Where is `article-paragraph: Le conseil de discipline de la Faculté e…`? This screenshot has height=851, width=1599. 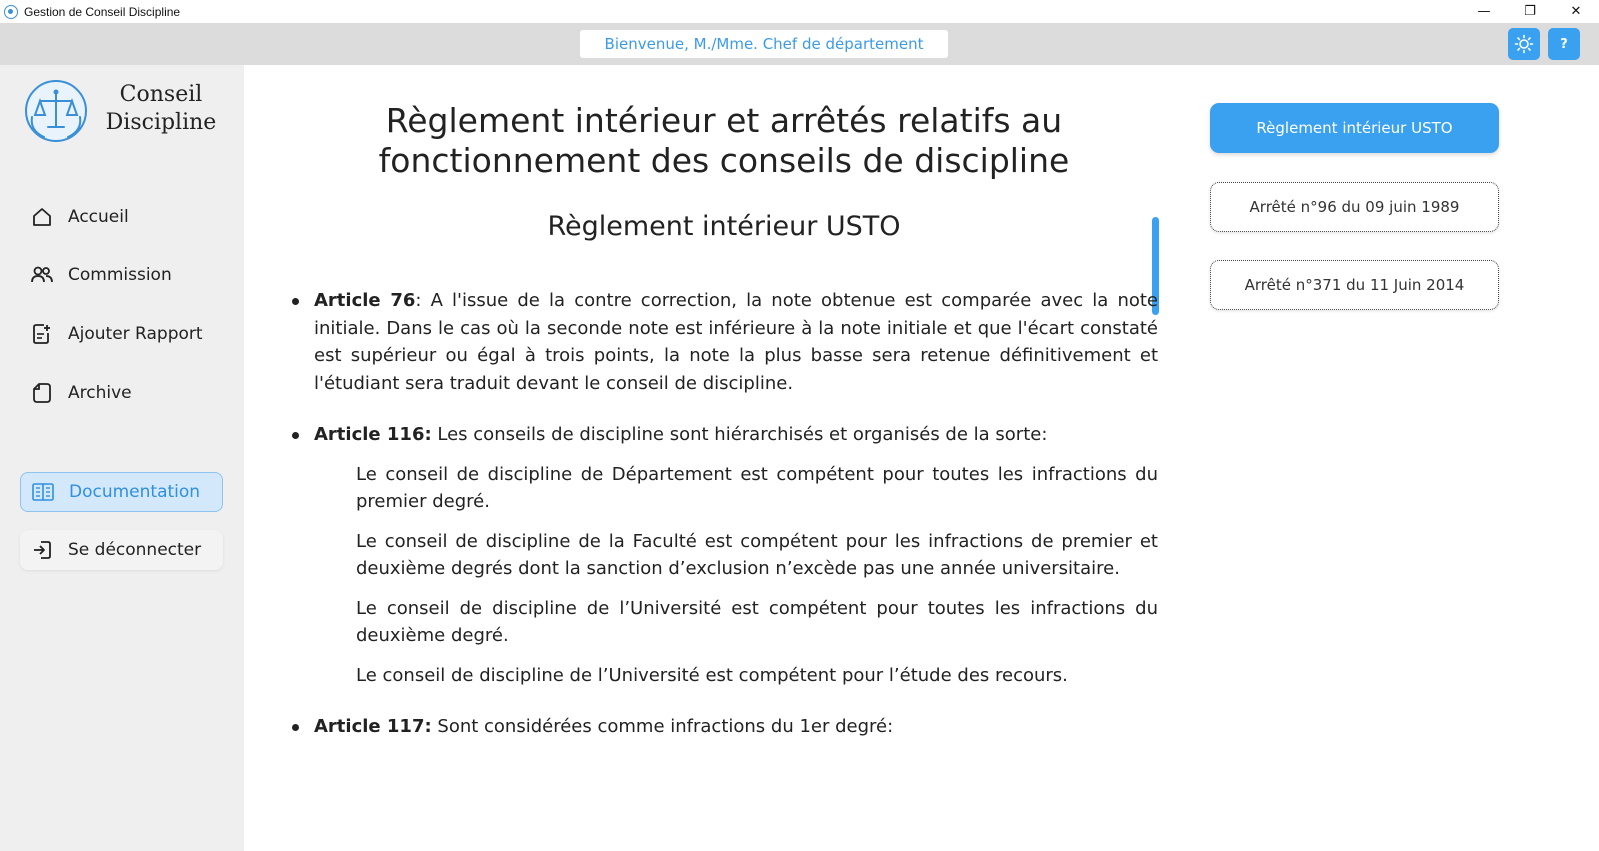 article-paragraph: Le conseil de discipline de la Faculté e… is located at coordinates (757, 555).